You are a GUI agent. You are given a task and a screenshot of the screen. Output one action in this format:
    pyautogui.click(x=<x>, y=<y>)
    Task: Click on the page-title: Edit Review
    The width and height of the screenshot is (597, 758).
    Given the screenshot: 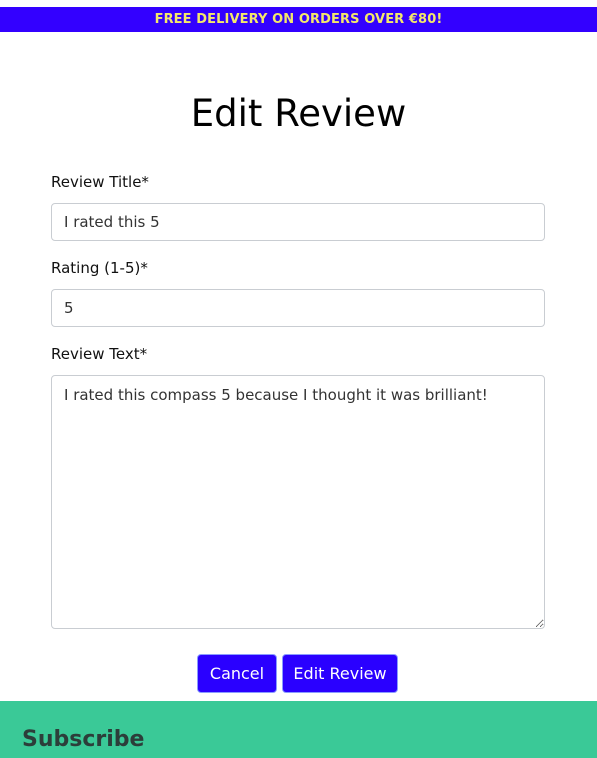 What is the action you would take?
    pyautogui.click(x=298, y=113)
    